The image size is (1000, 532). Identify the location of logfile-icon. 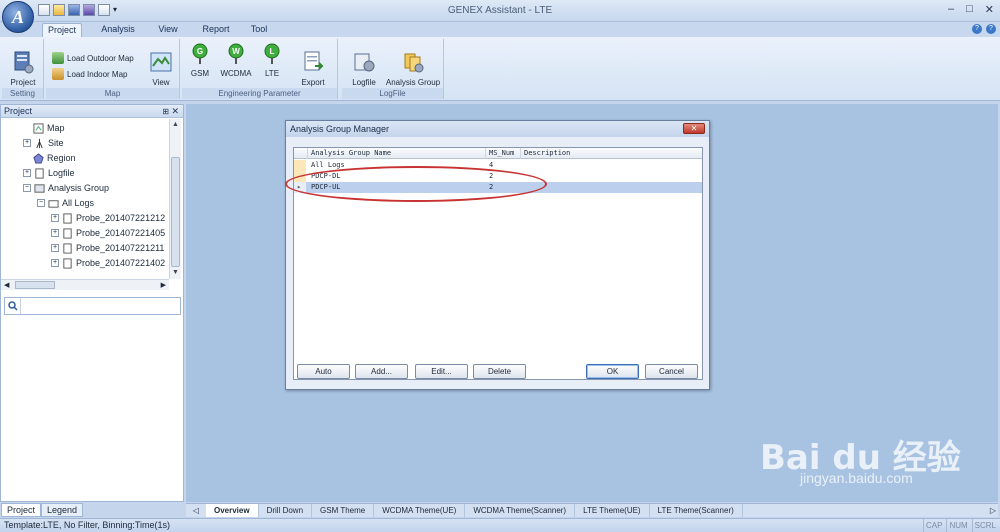
(39, 173).